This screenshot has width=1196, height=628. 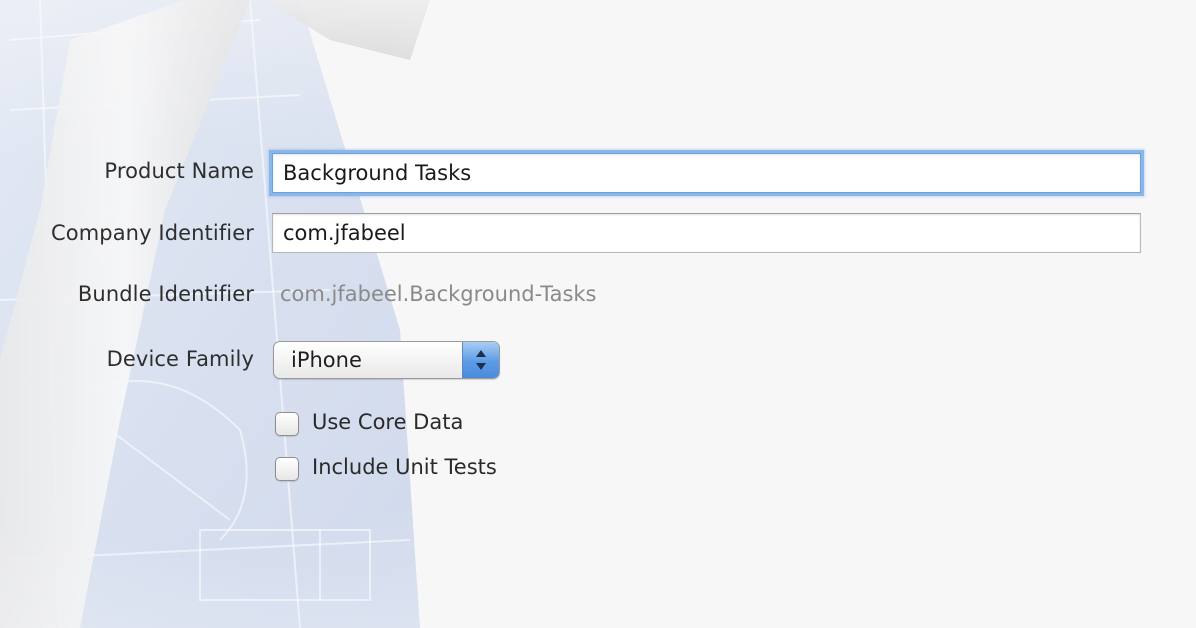 I want to click on include-unit-tests-checkbox, so click(x=287, y=469).